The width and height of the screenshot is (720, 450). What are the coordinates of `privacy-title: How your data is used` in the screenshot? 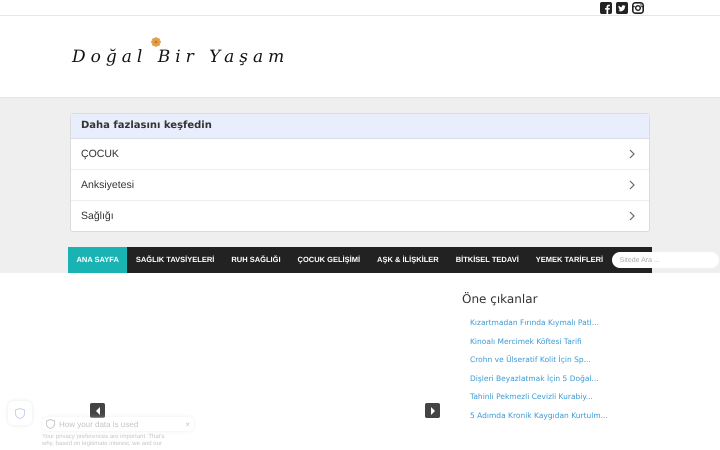 It's located at (99, 424).